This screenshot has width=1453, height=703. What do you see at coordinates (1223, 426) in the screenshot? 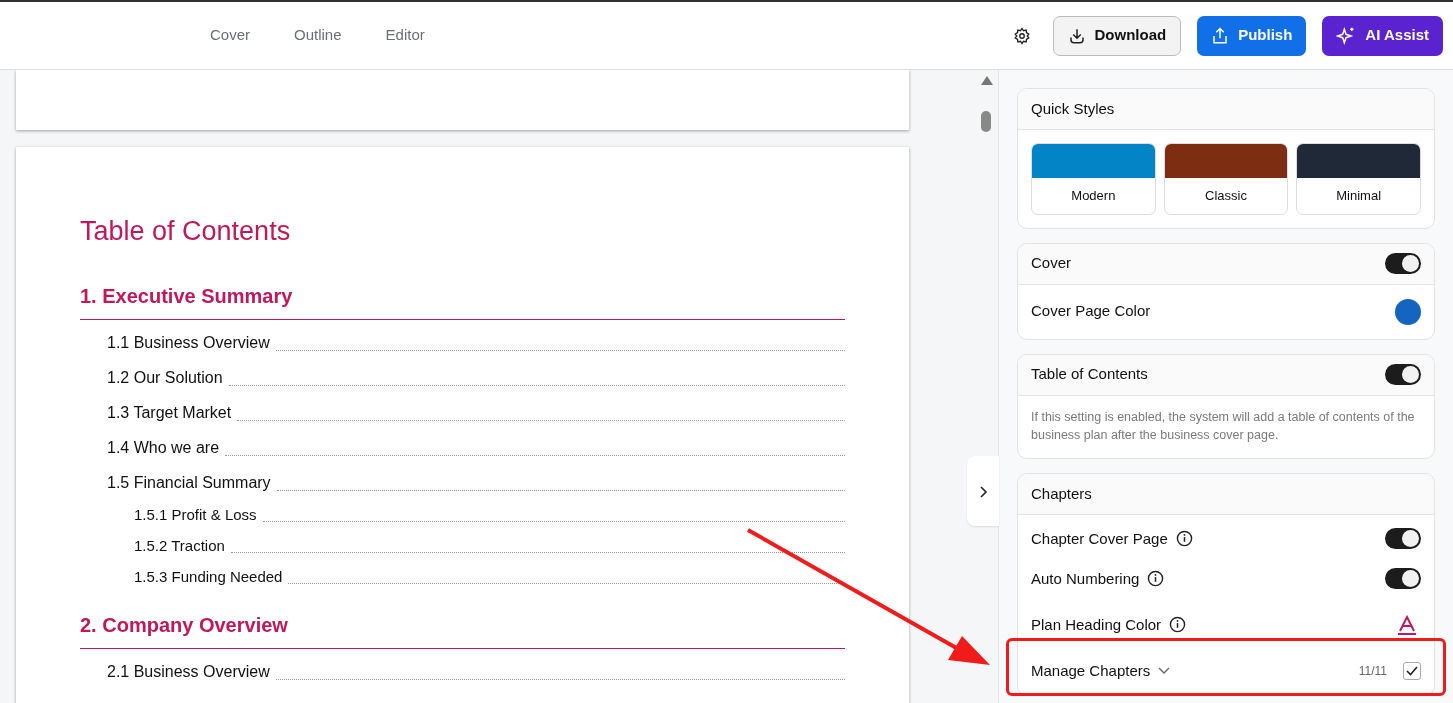
I see `setting-description: If this setting is enabled, the system will add a table of contents of the business plan after the business cover page.` at bounding box center [1223, 426].